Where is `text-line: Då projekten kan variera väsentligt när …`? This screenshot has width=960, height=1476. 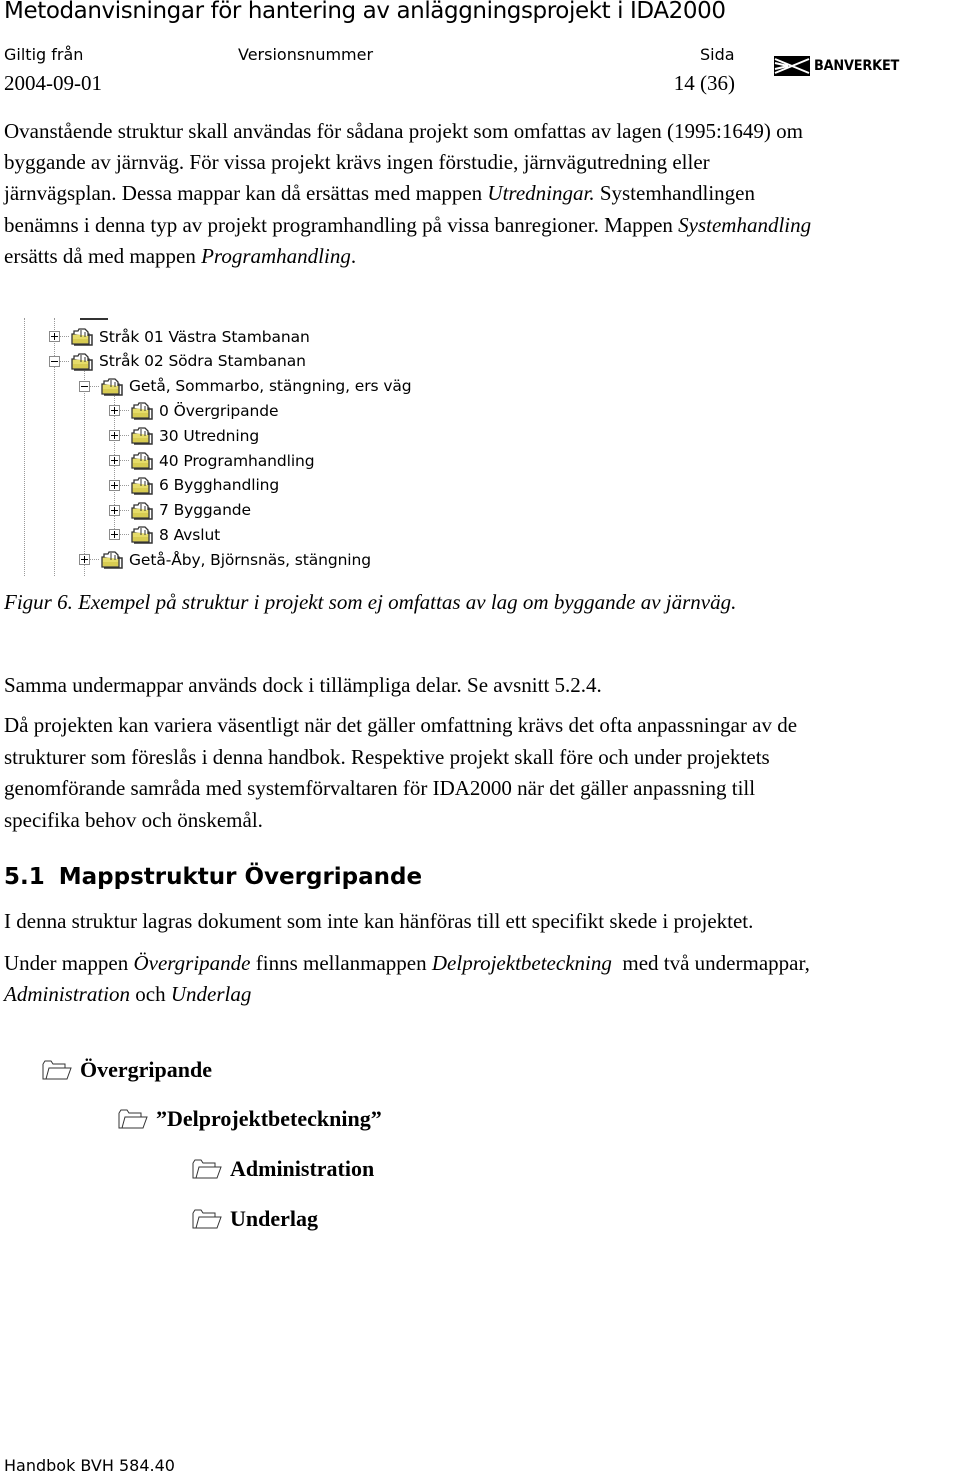
text-line: Då projekten kan variera väsentligt när … is located at coordinates (401, 725).